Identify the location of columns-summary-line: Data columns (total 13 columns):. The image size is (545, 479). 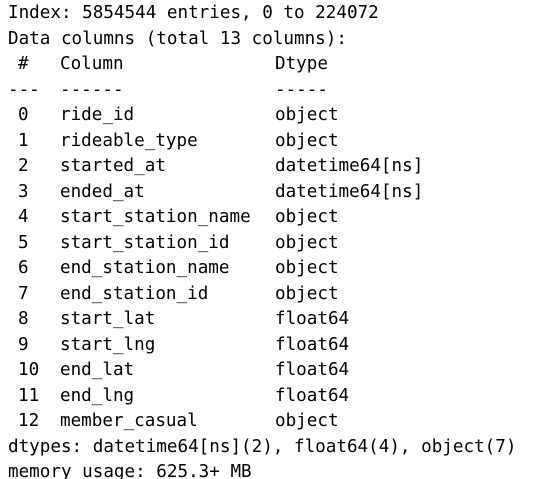
(177, 38).